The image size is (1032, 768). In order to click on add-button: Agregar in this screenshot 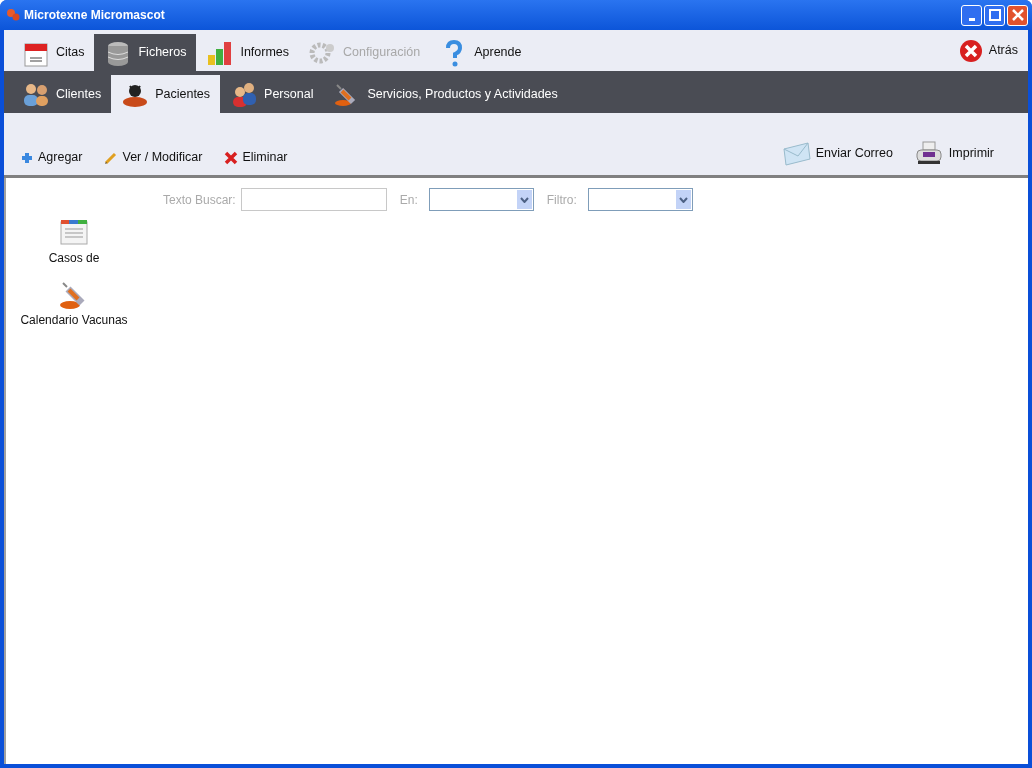, I will do `click(51, 157)`.